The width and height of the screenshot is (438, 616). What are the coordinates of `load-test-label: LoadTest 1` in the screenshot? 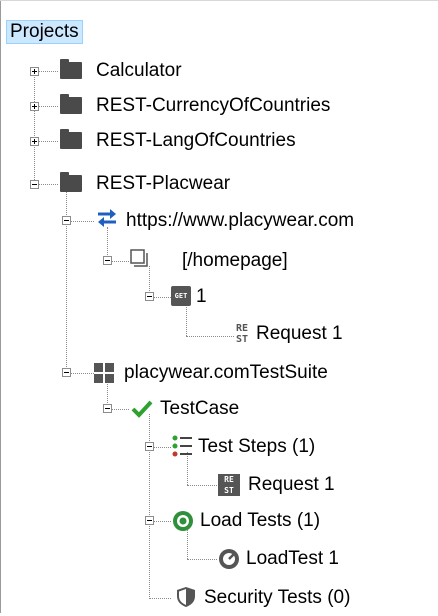 It's located at (292, 558).